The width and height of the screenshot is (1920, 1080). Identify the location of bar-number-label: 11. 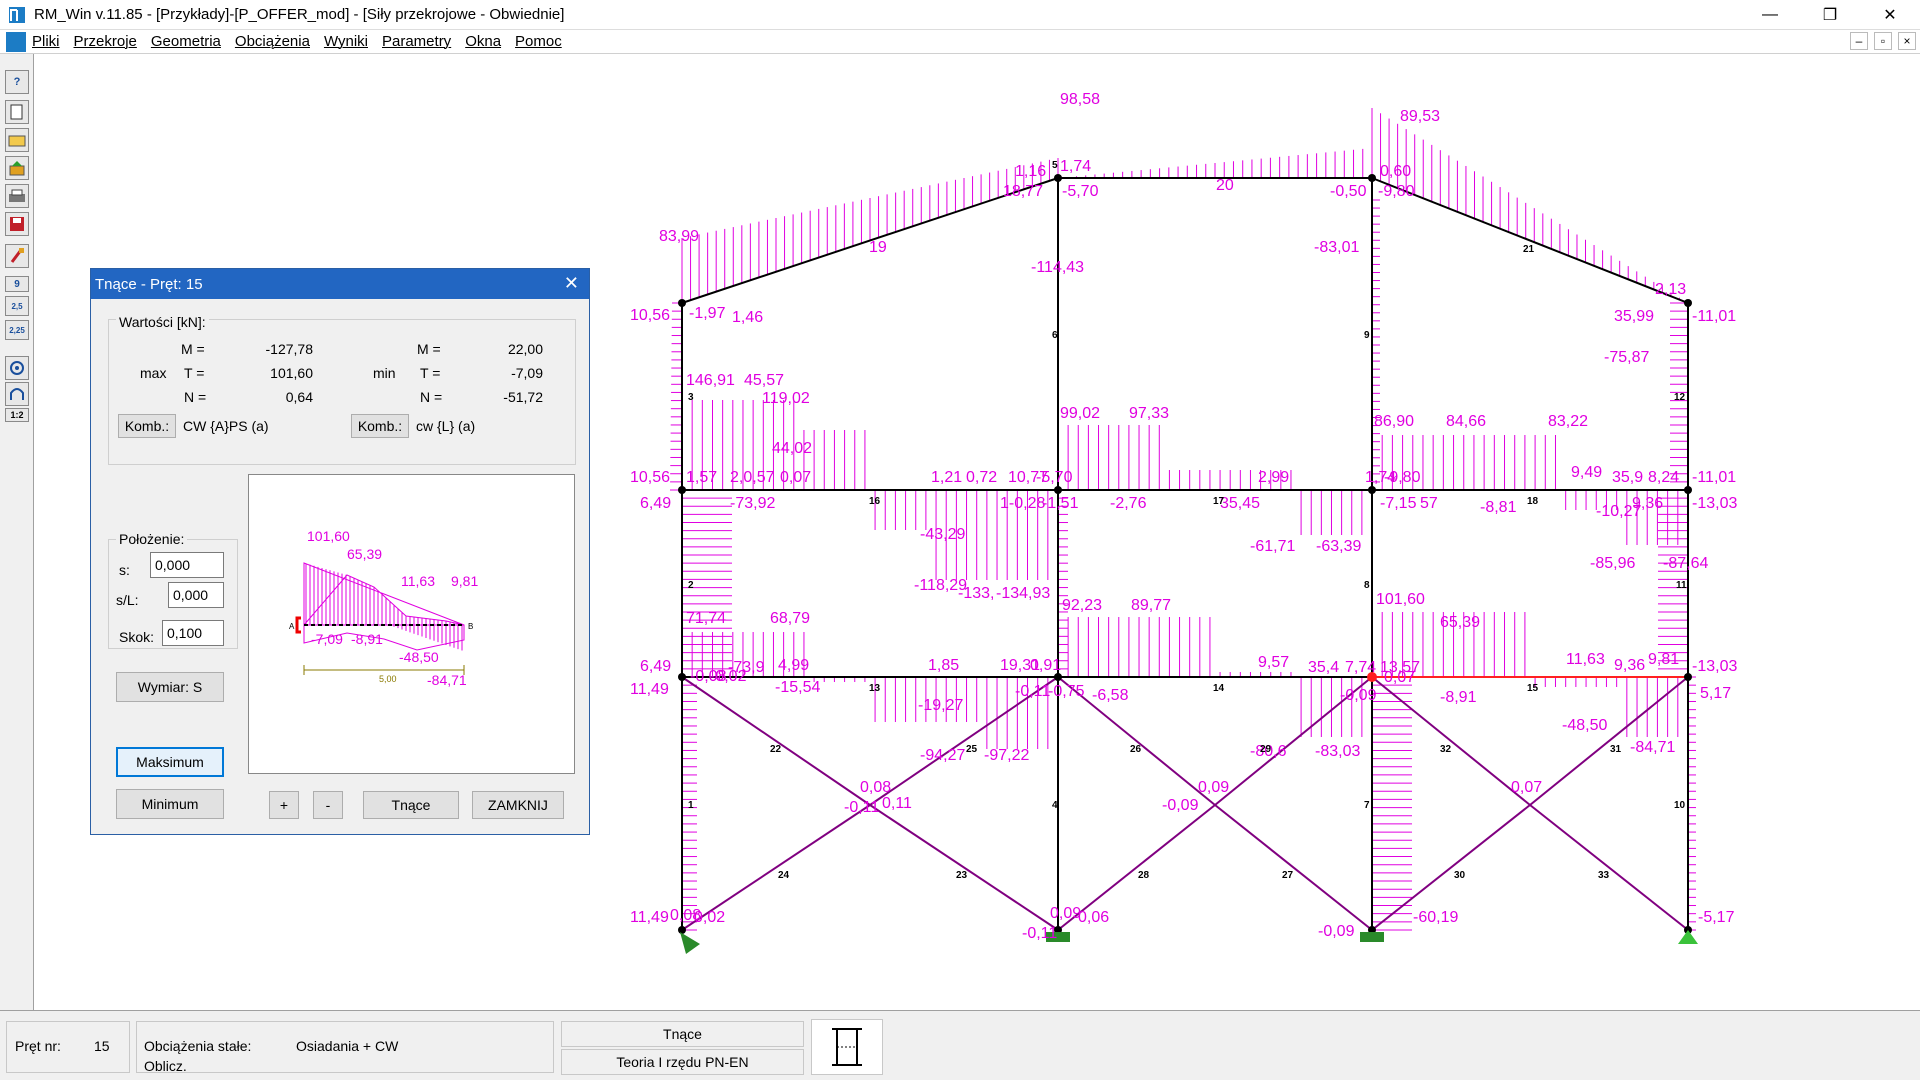
(1681, 585).